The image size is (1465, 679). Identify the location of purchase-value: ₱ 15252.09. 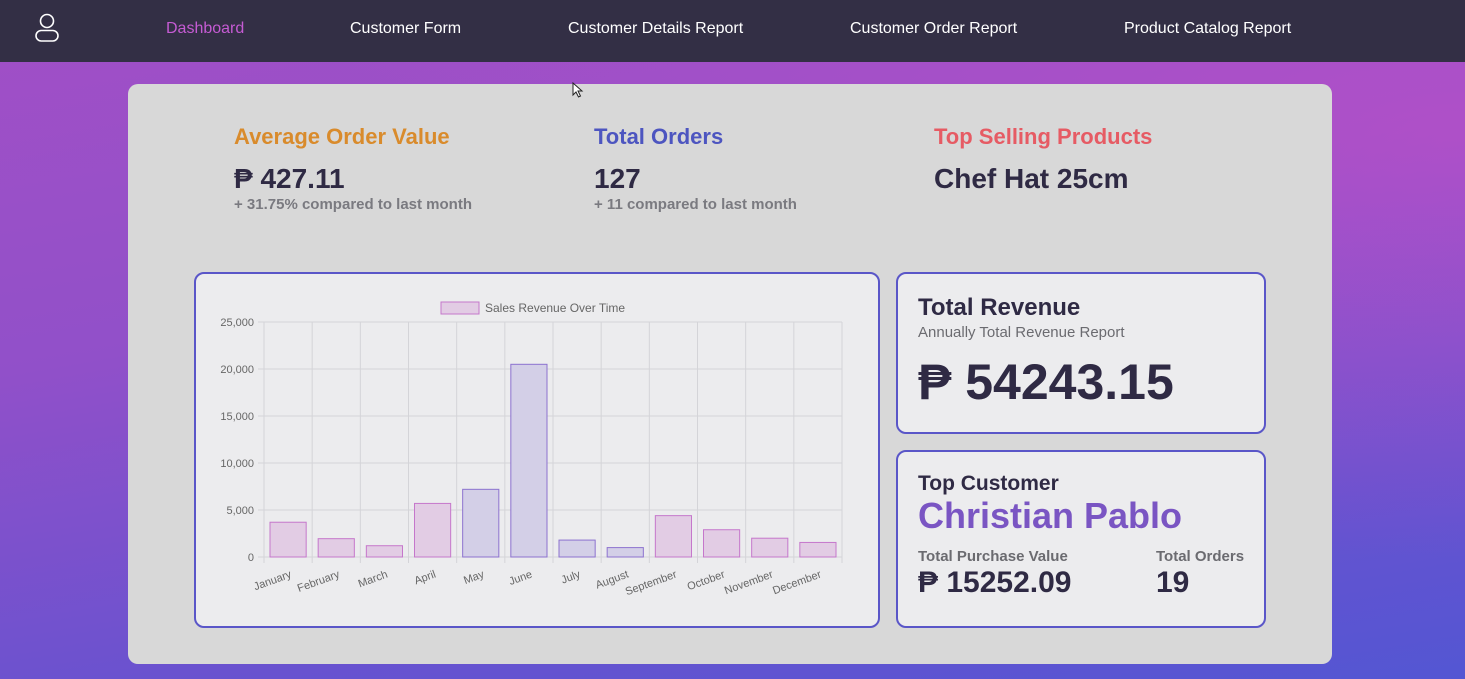
(995, 582).